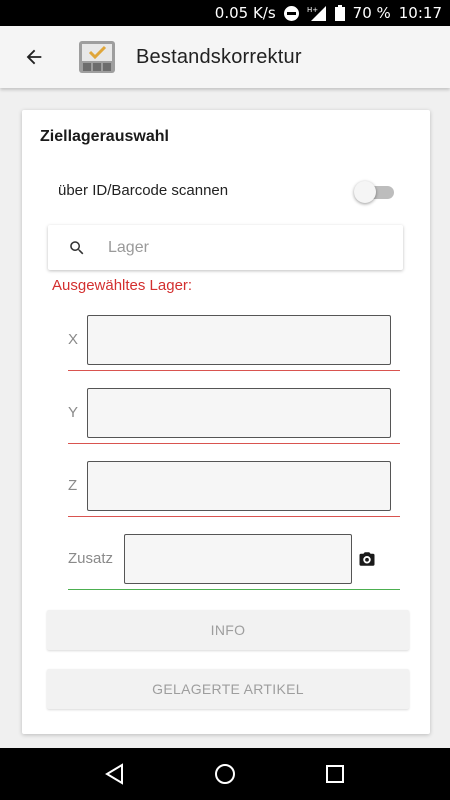 This screenshot has width=450, height=800. I want to click on camera-icon, so click(367, 559).